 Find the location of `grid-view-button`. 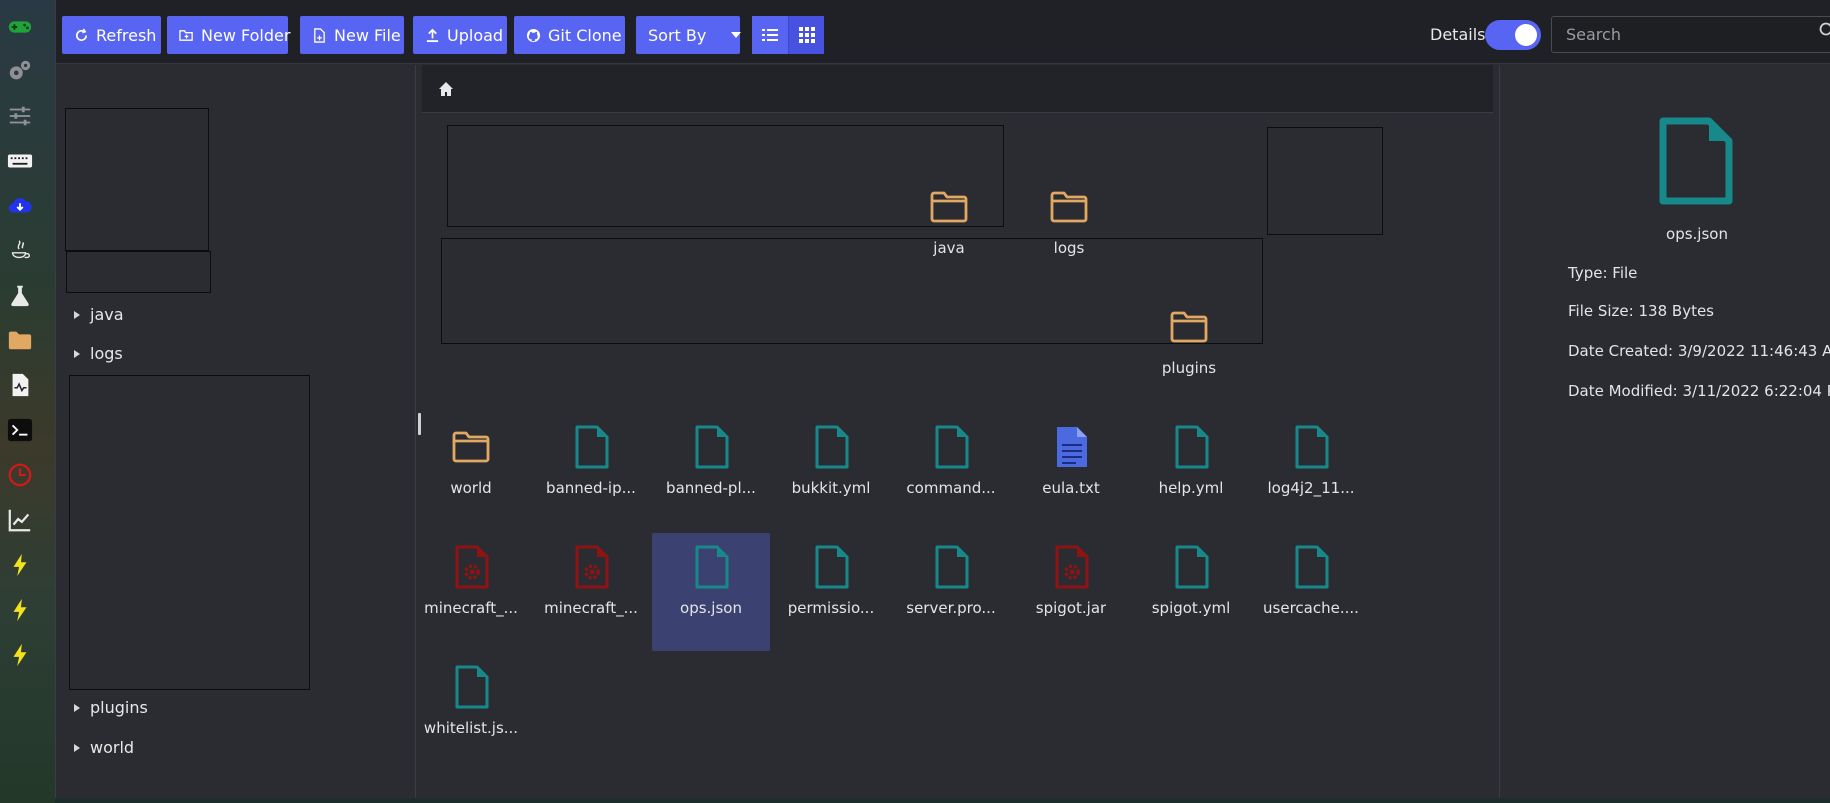

grid-view-button is located at coordinates (806, 35).